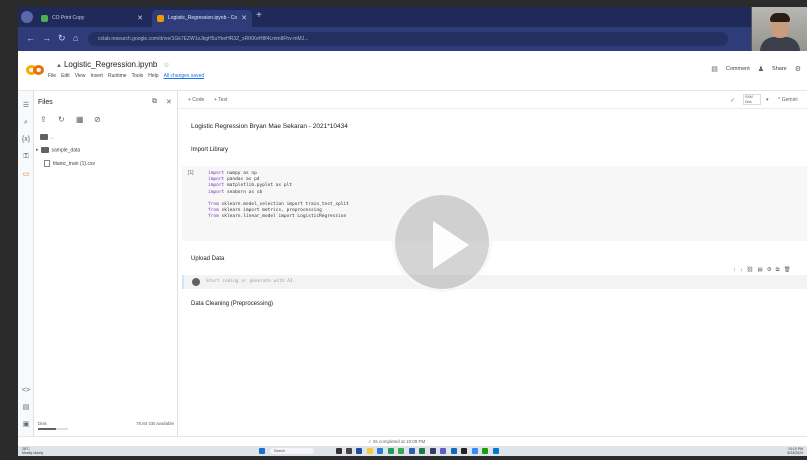  Describe the element at coordinates (113, 64) in the screenshot. I see `notebook-title: ▲ Logistic_Regression.ipynb ☆` at that location.